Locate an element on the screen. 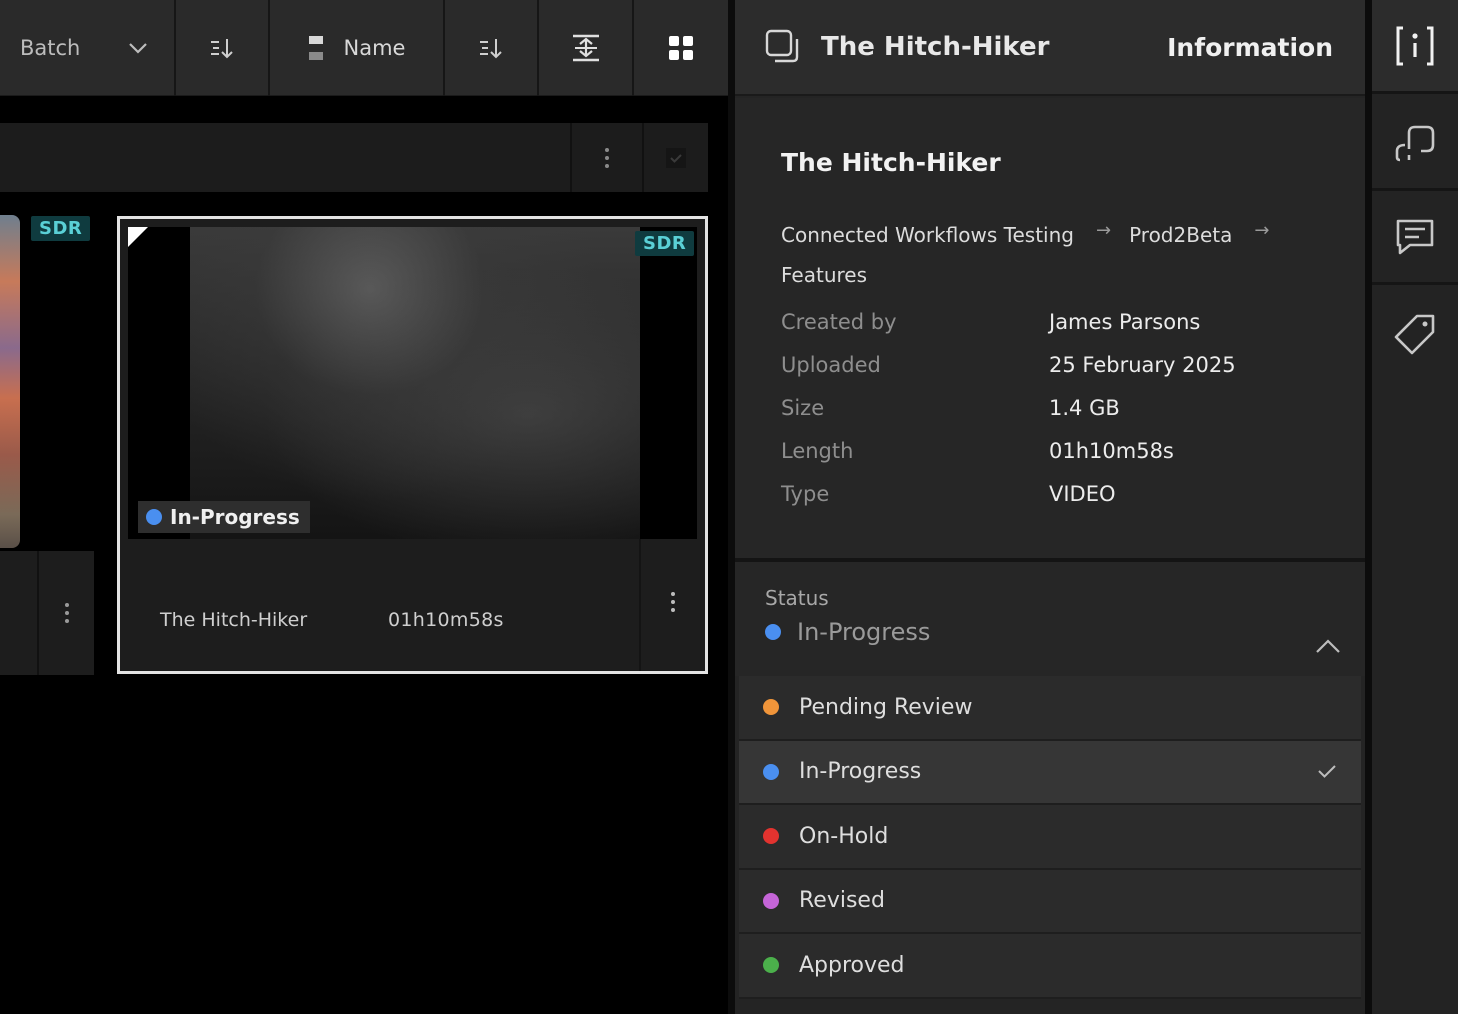 The image size is (1458, 1014). status-option-in-progress: In-Progress is located at coordinates (1050, 772).